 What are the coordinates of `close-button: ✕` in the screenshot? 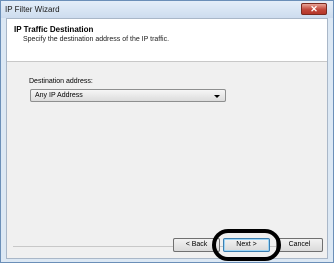 It's located at (314, 9).